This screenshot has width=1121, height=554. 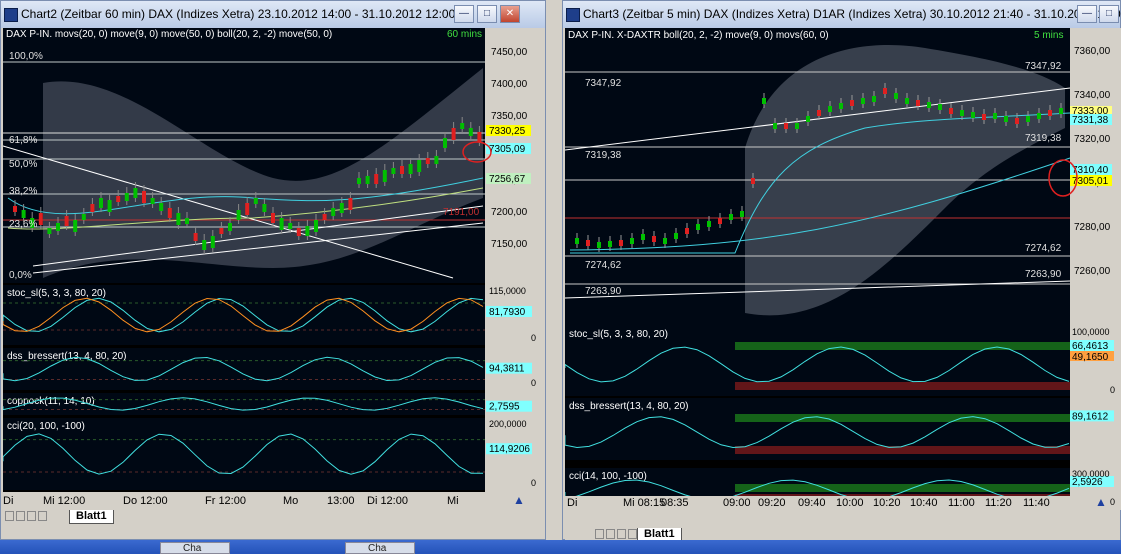 What do you see at coordinates (273, 517) in the screenshot?
I see `chart2-sheetbar: Blatt1` at bounding box center [273, 517].